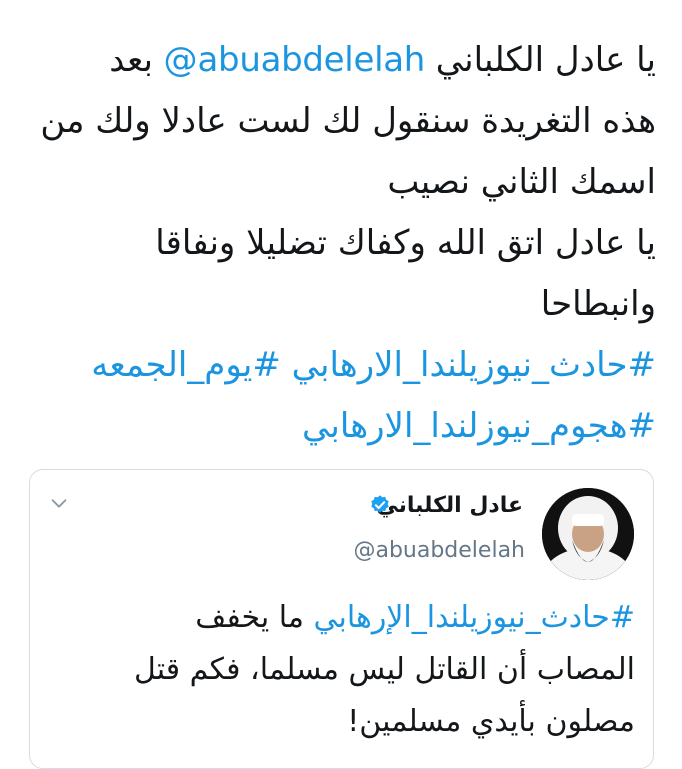  Describe the element at coordinates (588, 534) in the screenshot. I see `avatar` at that location.